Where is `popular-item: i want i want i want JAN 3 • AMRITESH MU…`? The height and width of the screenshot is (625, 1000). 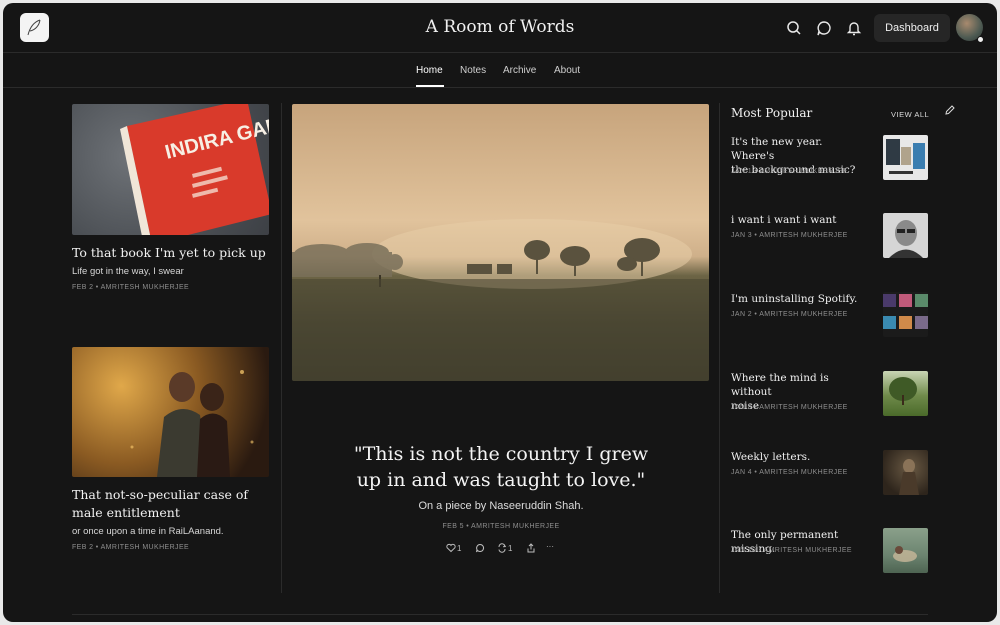
popular-item: i want i want i want JAN 3 • AMRITESH MU… is located at coordinates (830, 237).